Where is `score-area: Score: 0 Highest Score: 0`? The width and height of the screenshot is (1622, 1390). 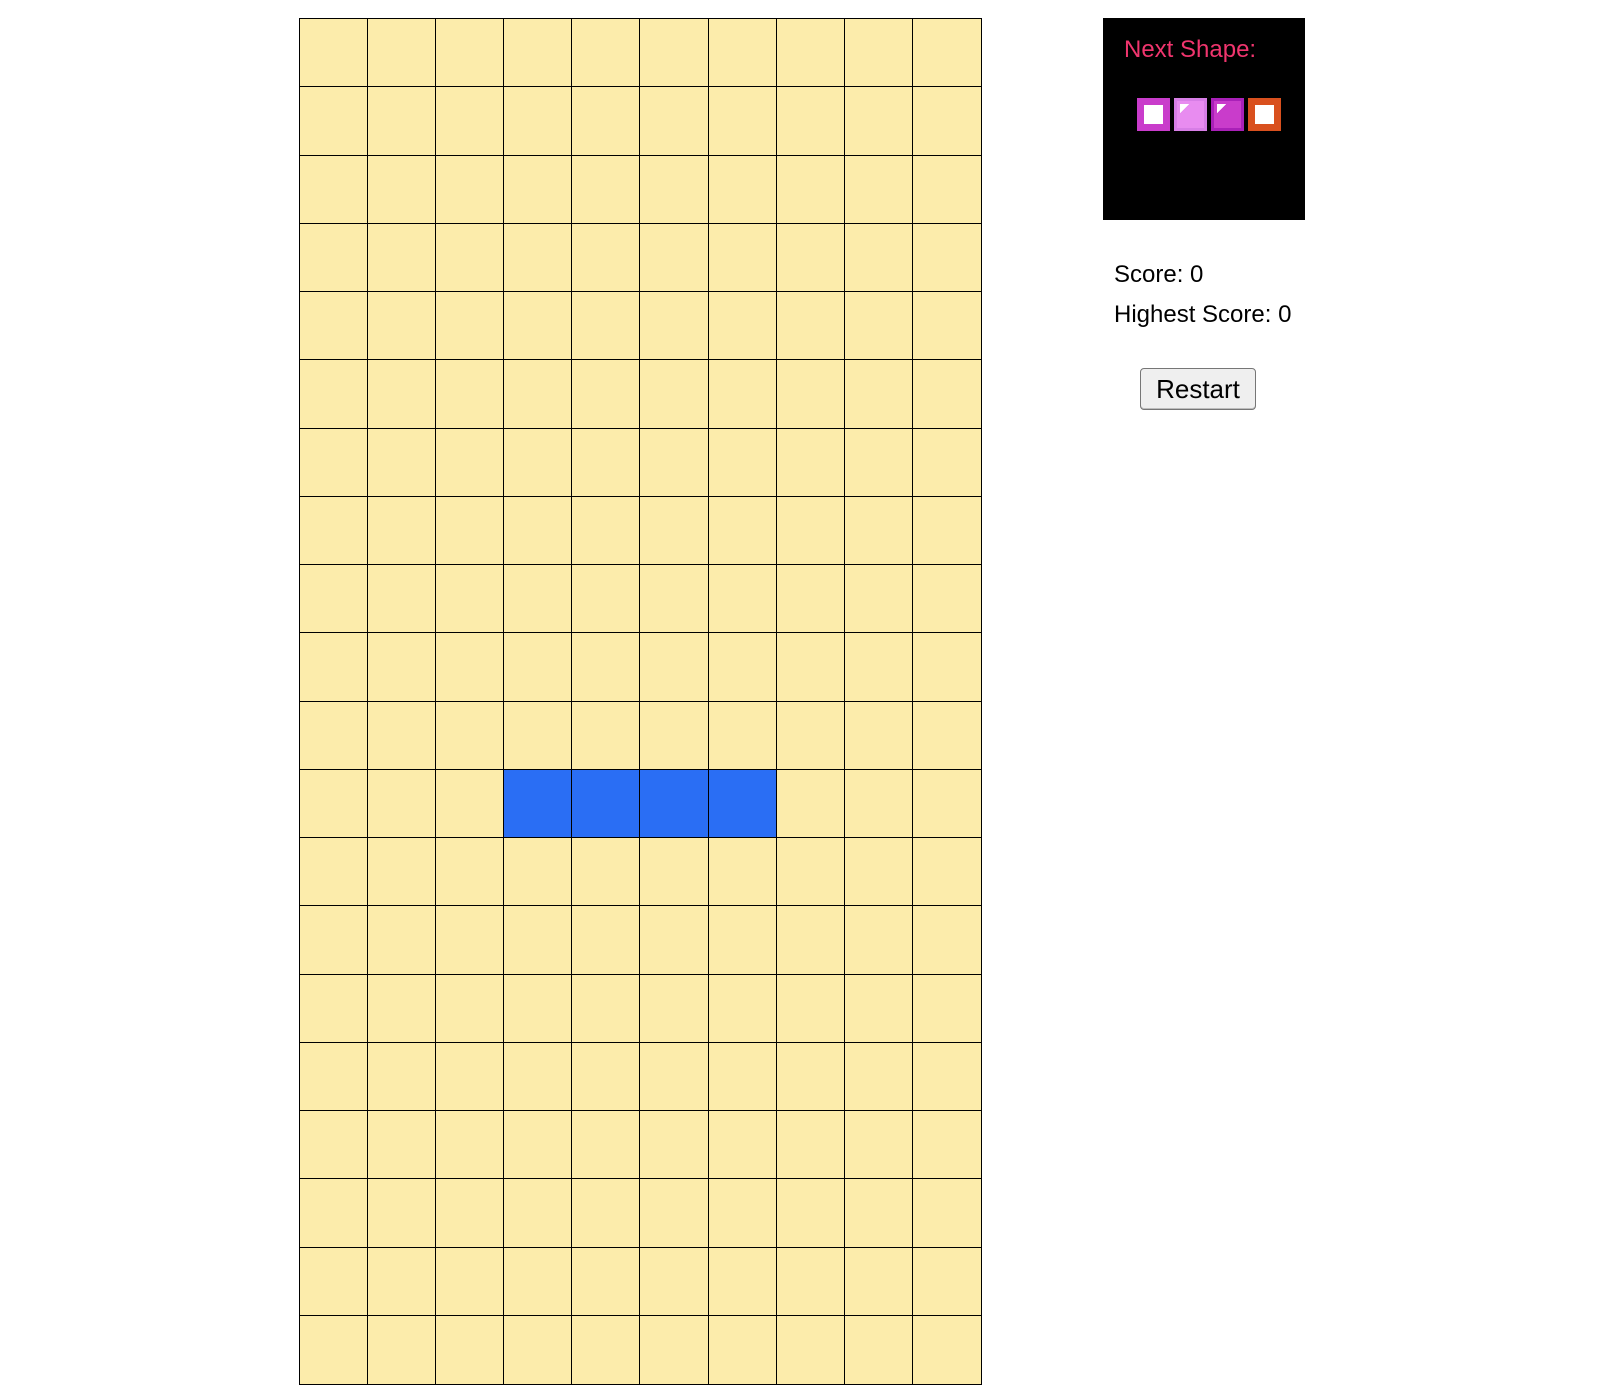
score-area: Score: 0 Highest Score: 0 is located at coordinates (1202, 295).